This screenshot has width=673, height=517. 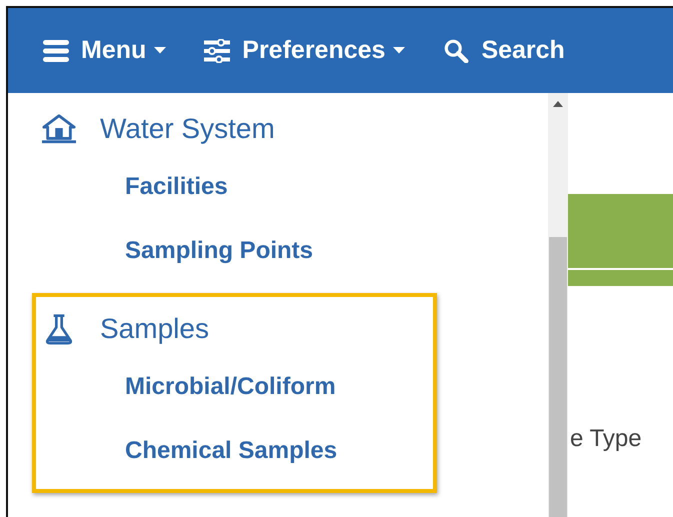 I want to click on menu-heading: Water System, so click(x=158, y=129).